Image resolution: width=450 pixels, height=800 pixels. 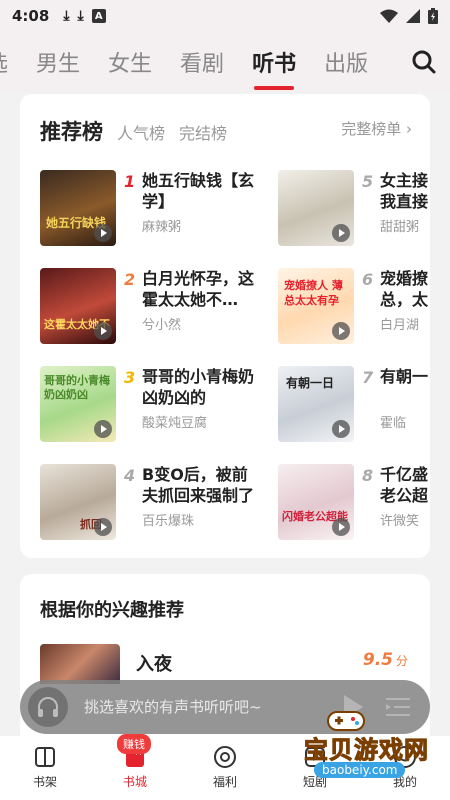 What do you see at coordinates (130, 475) in the screenshot?
I see `rank-number: 4` at bounding box center [130, 475].